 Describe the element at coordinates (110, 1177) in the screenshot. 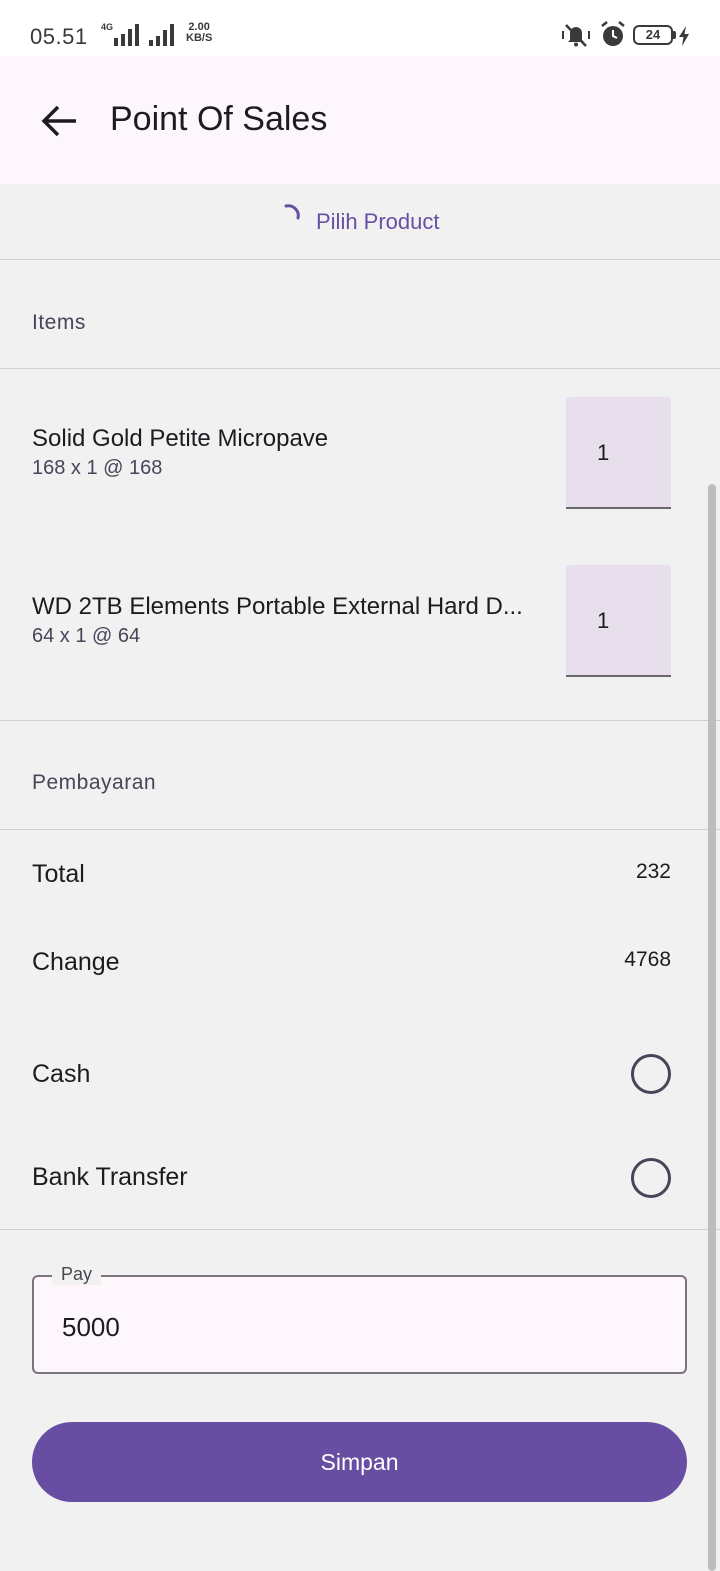

I see `payment-method-label: Bank Transfer` at that location.